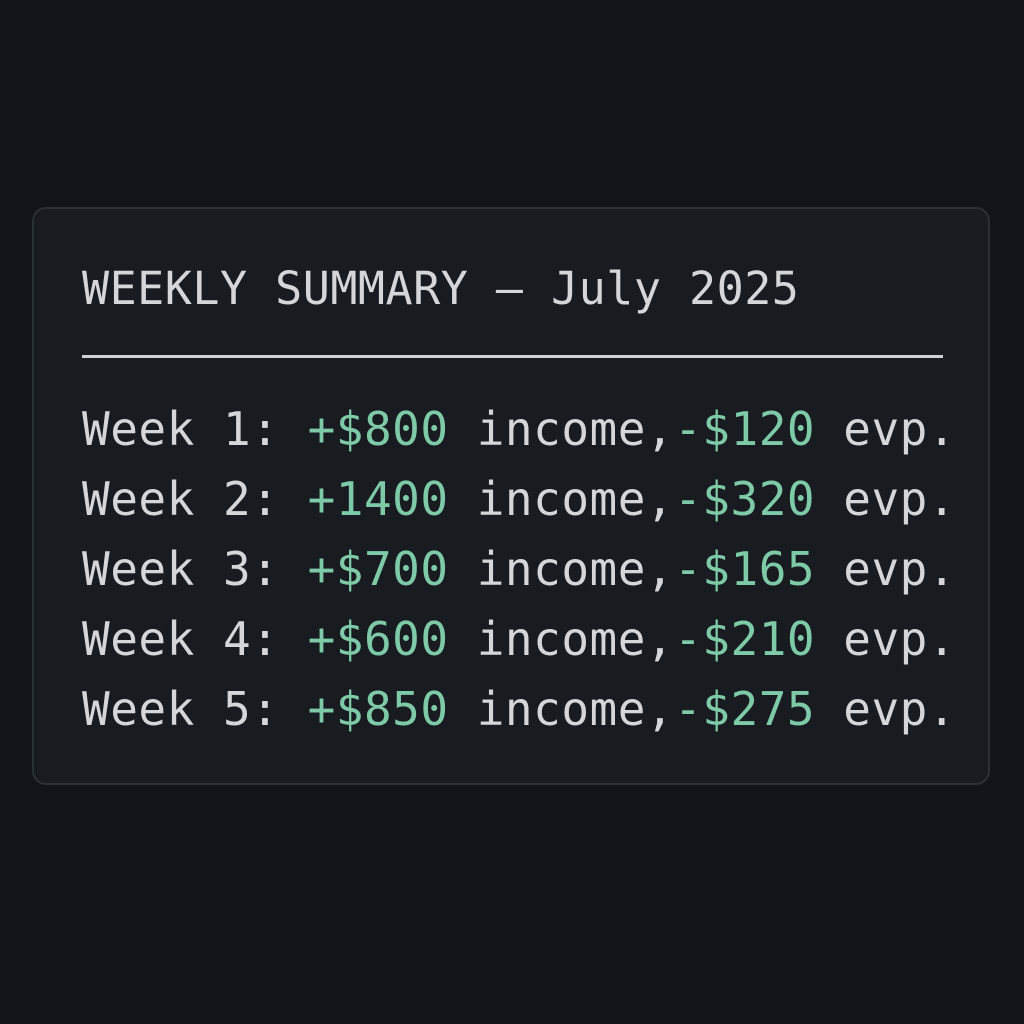  Describe the element at coordinates (745, 499) in the screenshot. I see `expense-amount: -$320` at that location.